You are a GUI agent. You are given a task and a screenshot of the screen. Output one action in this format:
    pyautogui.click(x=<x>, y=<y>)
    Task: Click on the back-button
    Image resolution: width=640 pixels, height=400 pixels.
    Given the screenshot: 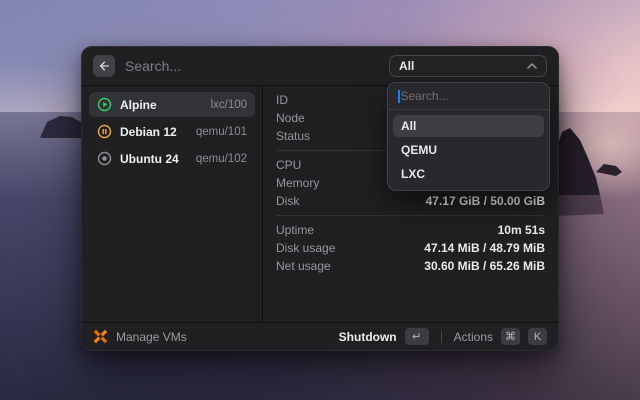 What is the action you would take?
    pyautogui.click(x=104, y=66)
    